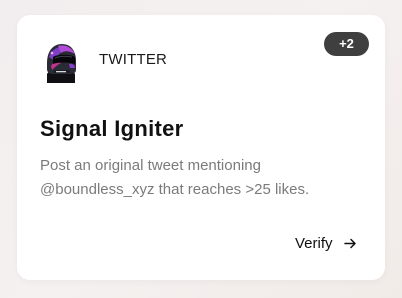 This screenshot has width=402, height=298. I want to click on arrow-right-icon, so click(349, 243).